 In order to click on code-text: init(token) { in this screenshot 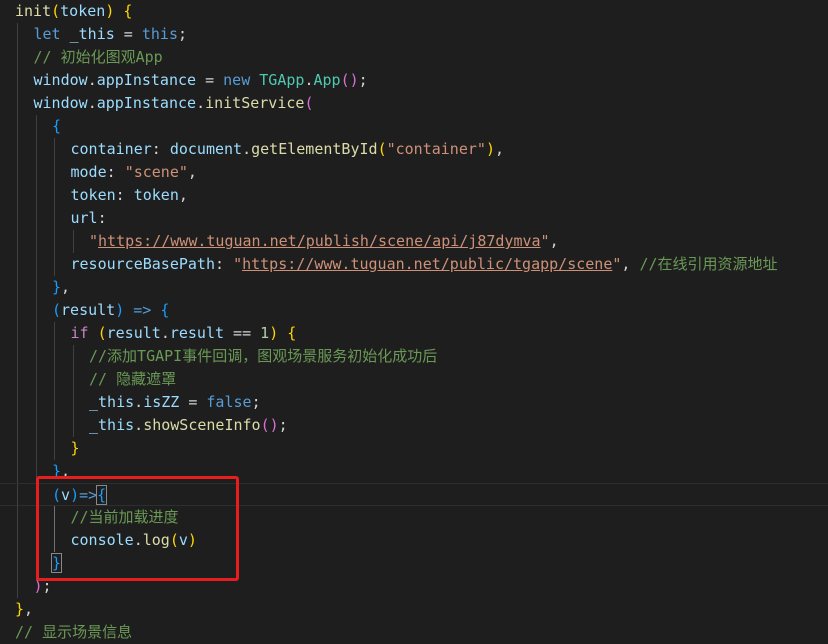, I will do `click(73, 11)`.